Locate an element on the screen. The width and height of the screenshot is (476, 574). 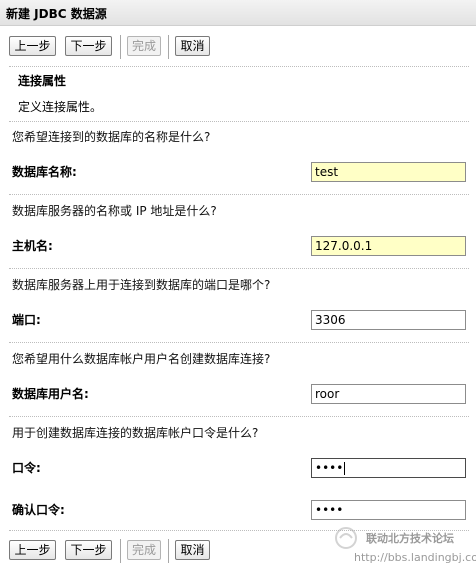
dialog-title: 新建 JDBC 数据源 is located at coordinates (56, 14).